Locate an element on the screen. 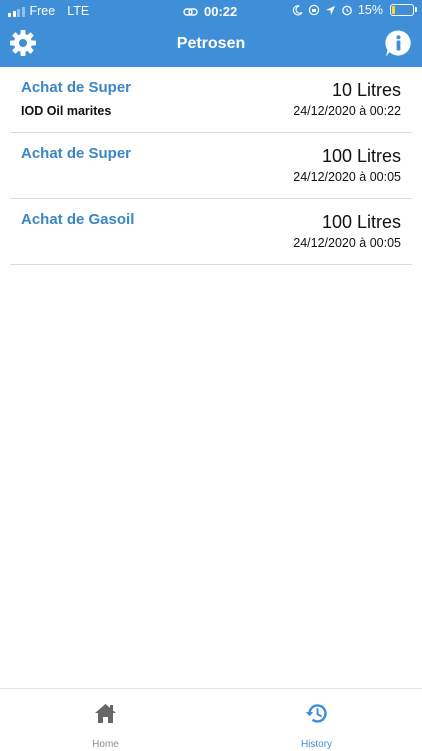 Image resolution: width=422 pixels, height=751 pixels. nav-bar: Petrosen is located at coordinates (211, 44).